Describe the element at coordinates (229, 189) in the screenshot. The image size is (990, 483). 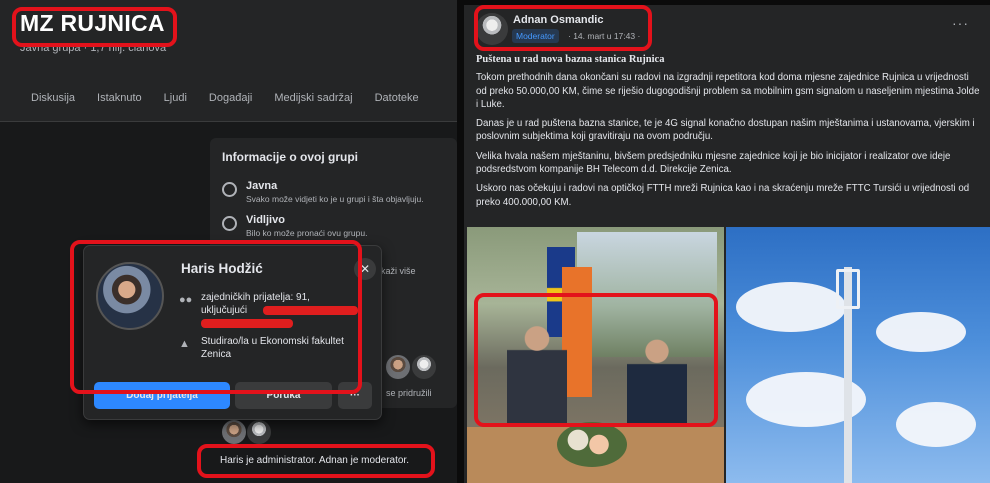
I see `globe-icon` at that location.